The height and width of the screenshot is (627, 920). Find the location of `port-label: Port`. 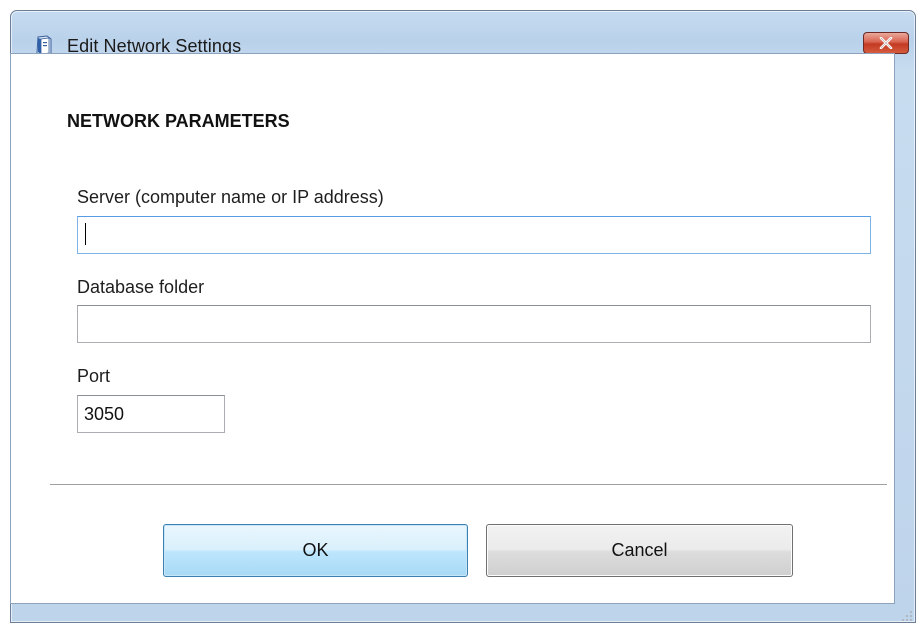

port-label: Port is located at coordinates (94, 376).